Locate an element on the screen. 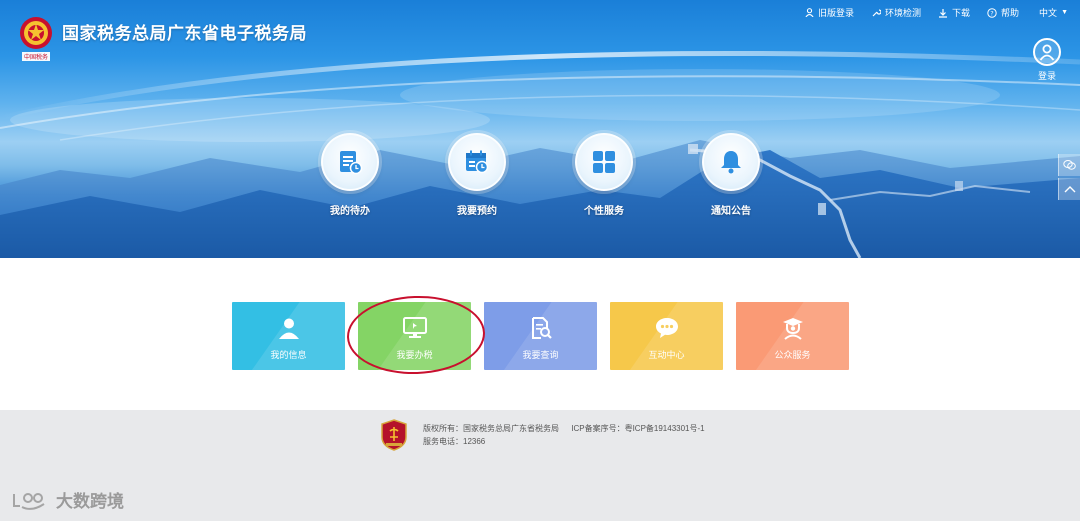 This screenshot has width=1080, height=521. tile-query: 我要查询 is located at coordinates (540, 336).